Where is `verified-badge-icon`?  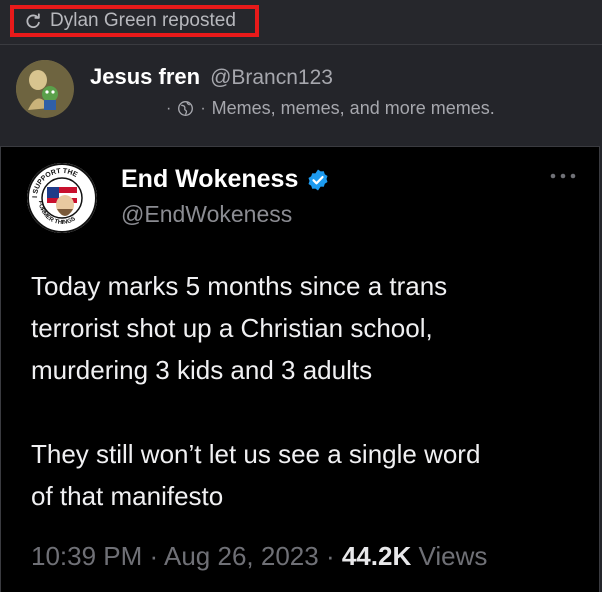 verified-badge-icon is located at coordinates (318, 179).